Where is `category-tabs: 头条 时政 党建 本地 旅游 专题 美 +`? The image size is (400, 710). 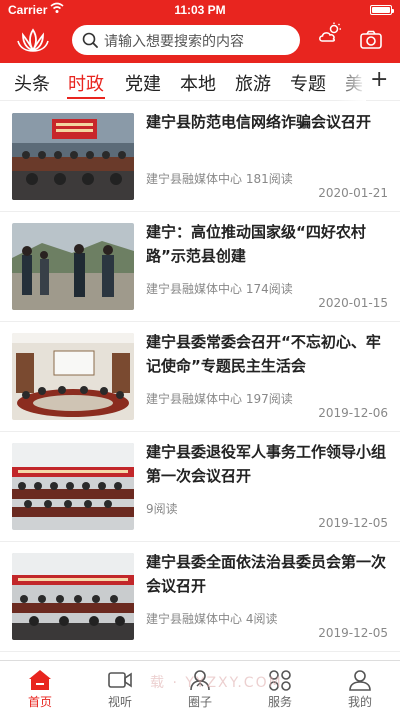 category-tabs: 头条 时政 党建 本地 旅游 专题 美 + is located at coordinates (200, 82).